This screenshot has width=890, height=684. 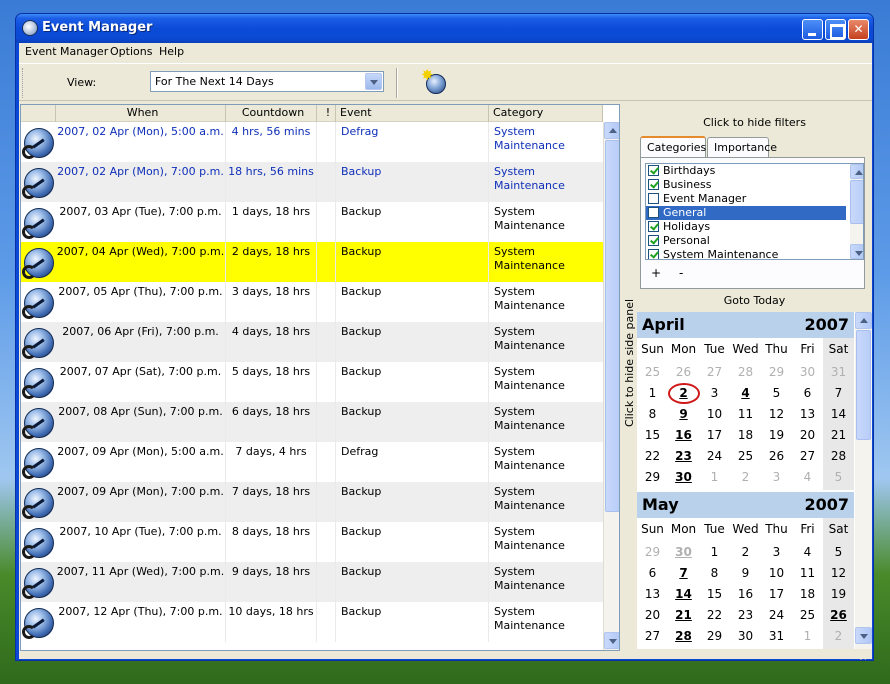 What do you see at coordinates (742, 147) in the screenshot?
I see `tab-importance: Importance` at bounding box center [742, 147].